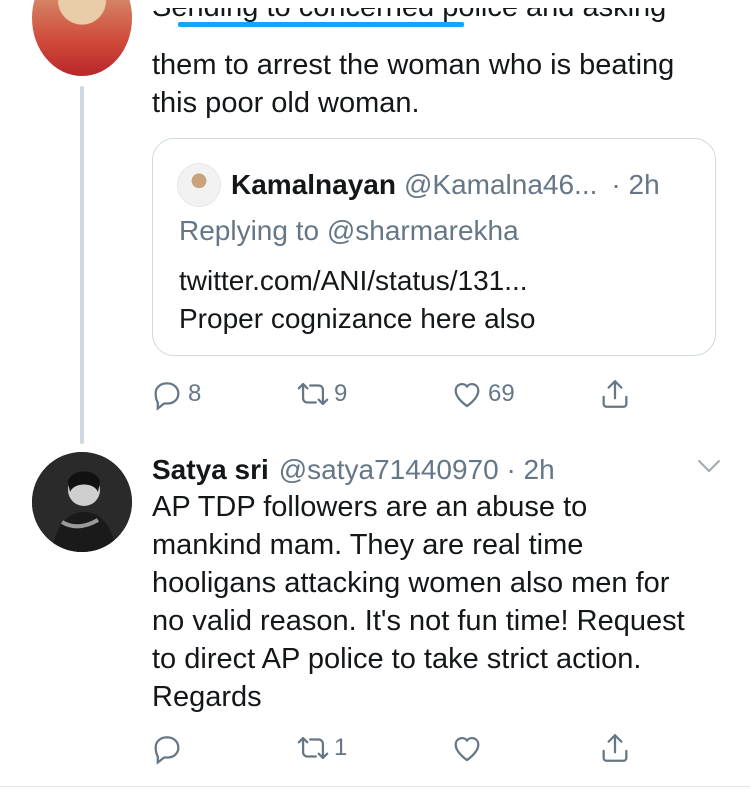 This screenshot has height=794, width=750. Describe the element at coordinates (413, 65) in the screenshot. I see `tweet-text-line: them to arrest the woman who is beating` at that location.